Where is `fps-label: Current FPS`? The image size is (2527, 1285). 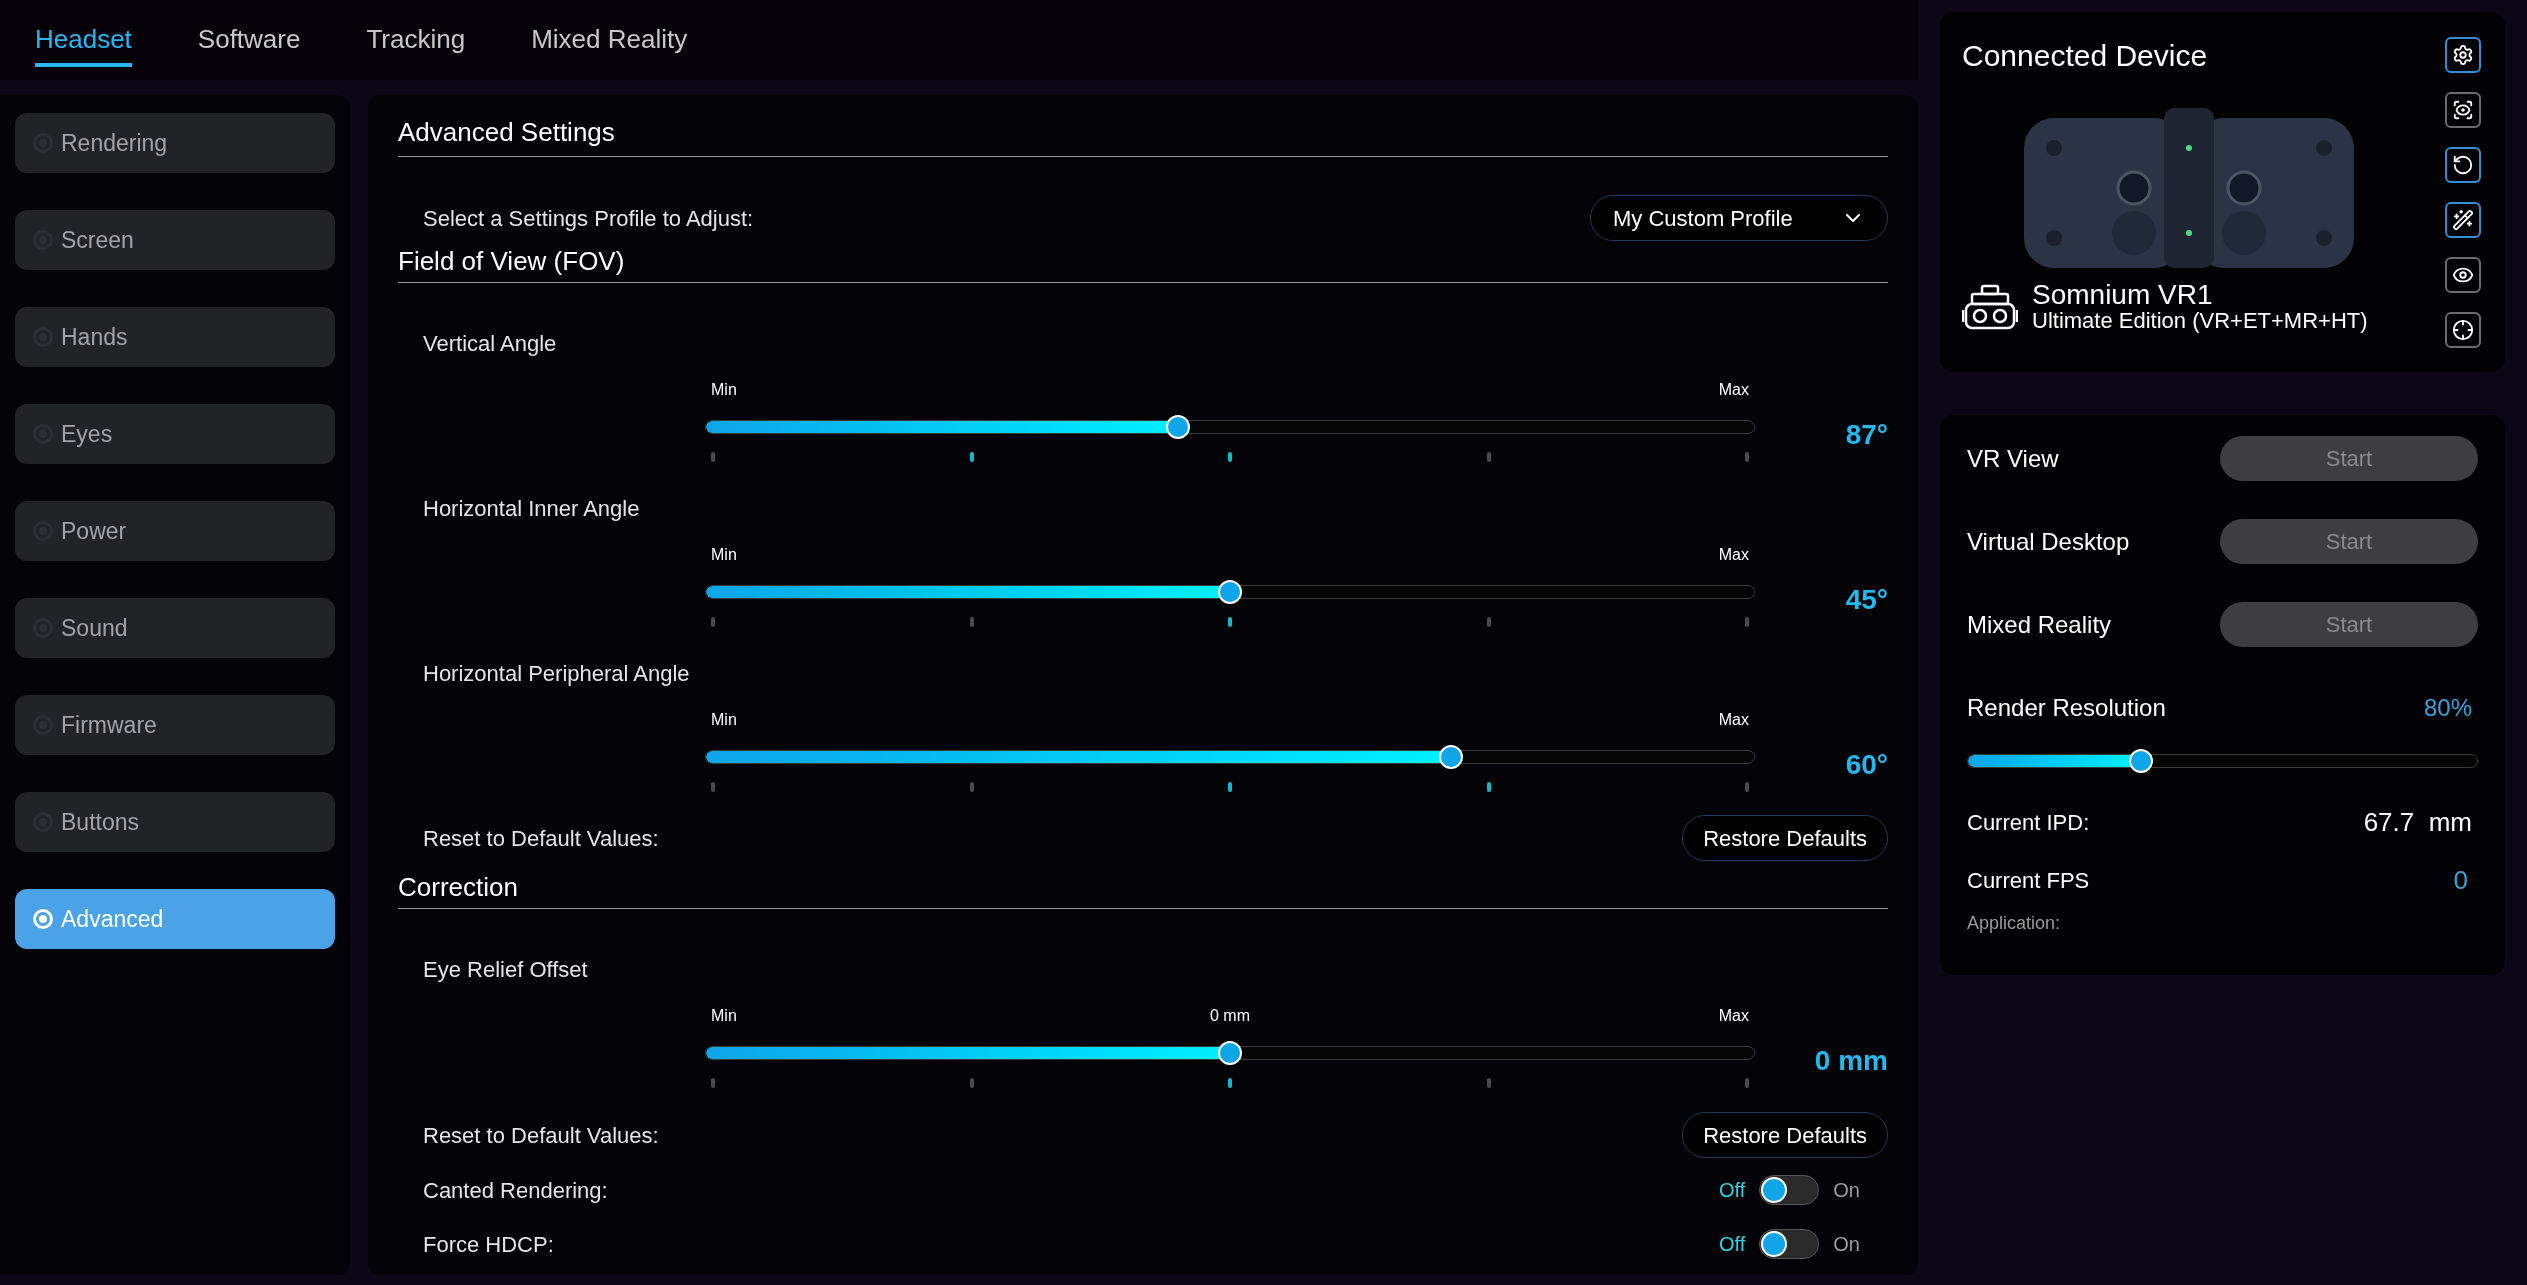
fps-label: Current FPS is located at coordinates (2028, 880).